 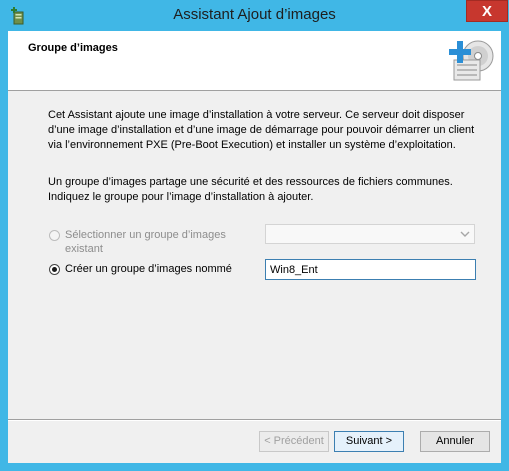 What do you see at coordinates (145, 242) in the screenshot?
I see `existing-group-label: Sélectionner un groupe d’images existant` at bounding box center [145, 242].